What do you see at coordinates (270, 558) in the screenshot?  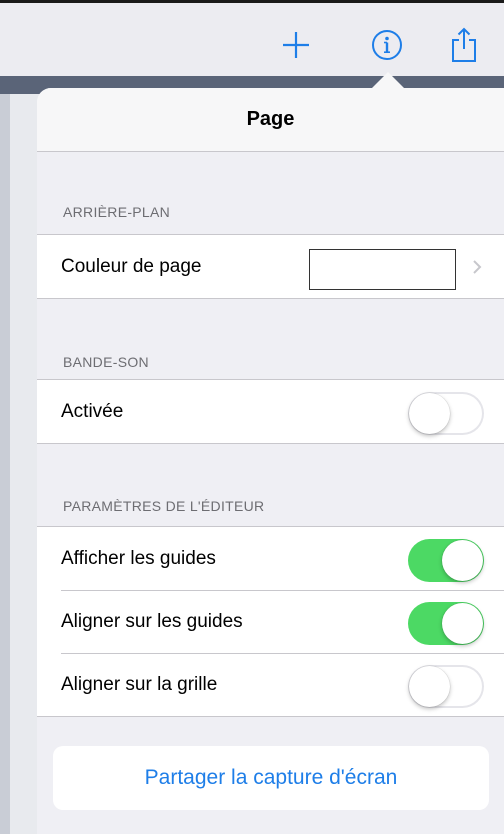 I see `show-guides-row: Afficher les guides` at bounding box center [270, 558].